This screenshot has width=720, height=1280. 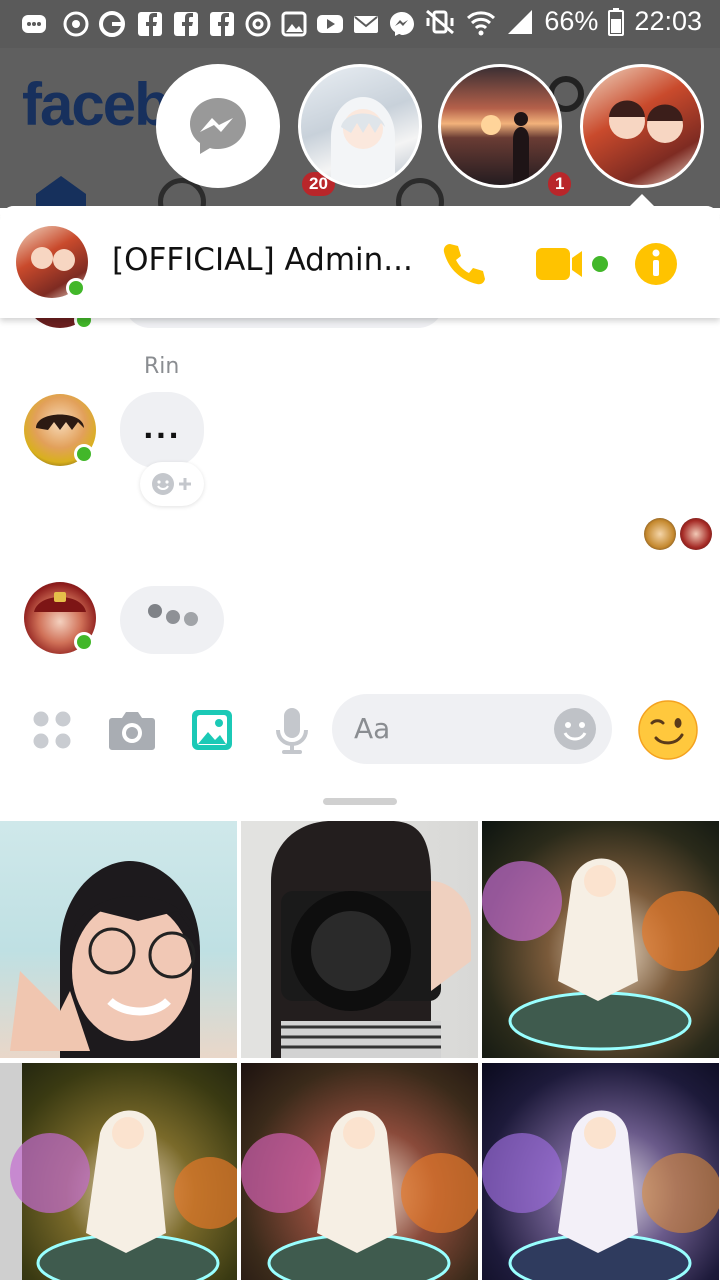 I want to click on status-bar: 66% 22:03, so click(x=360, y=24).